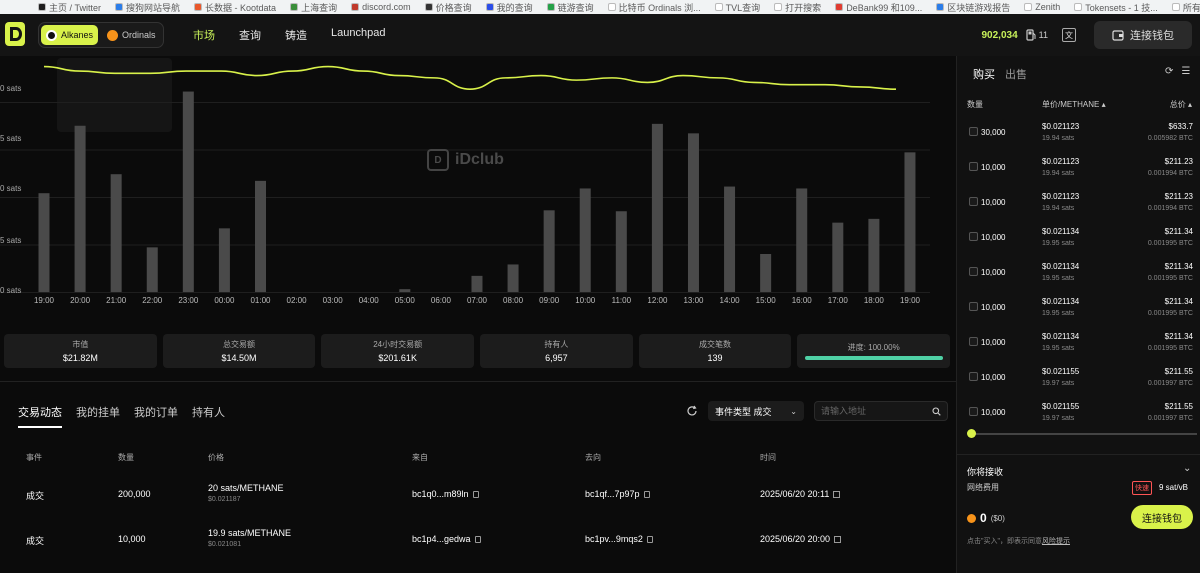  I want to click on event-type-select: 事件类型 成交 ⌄, so click(756, 411).